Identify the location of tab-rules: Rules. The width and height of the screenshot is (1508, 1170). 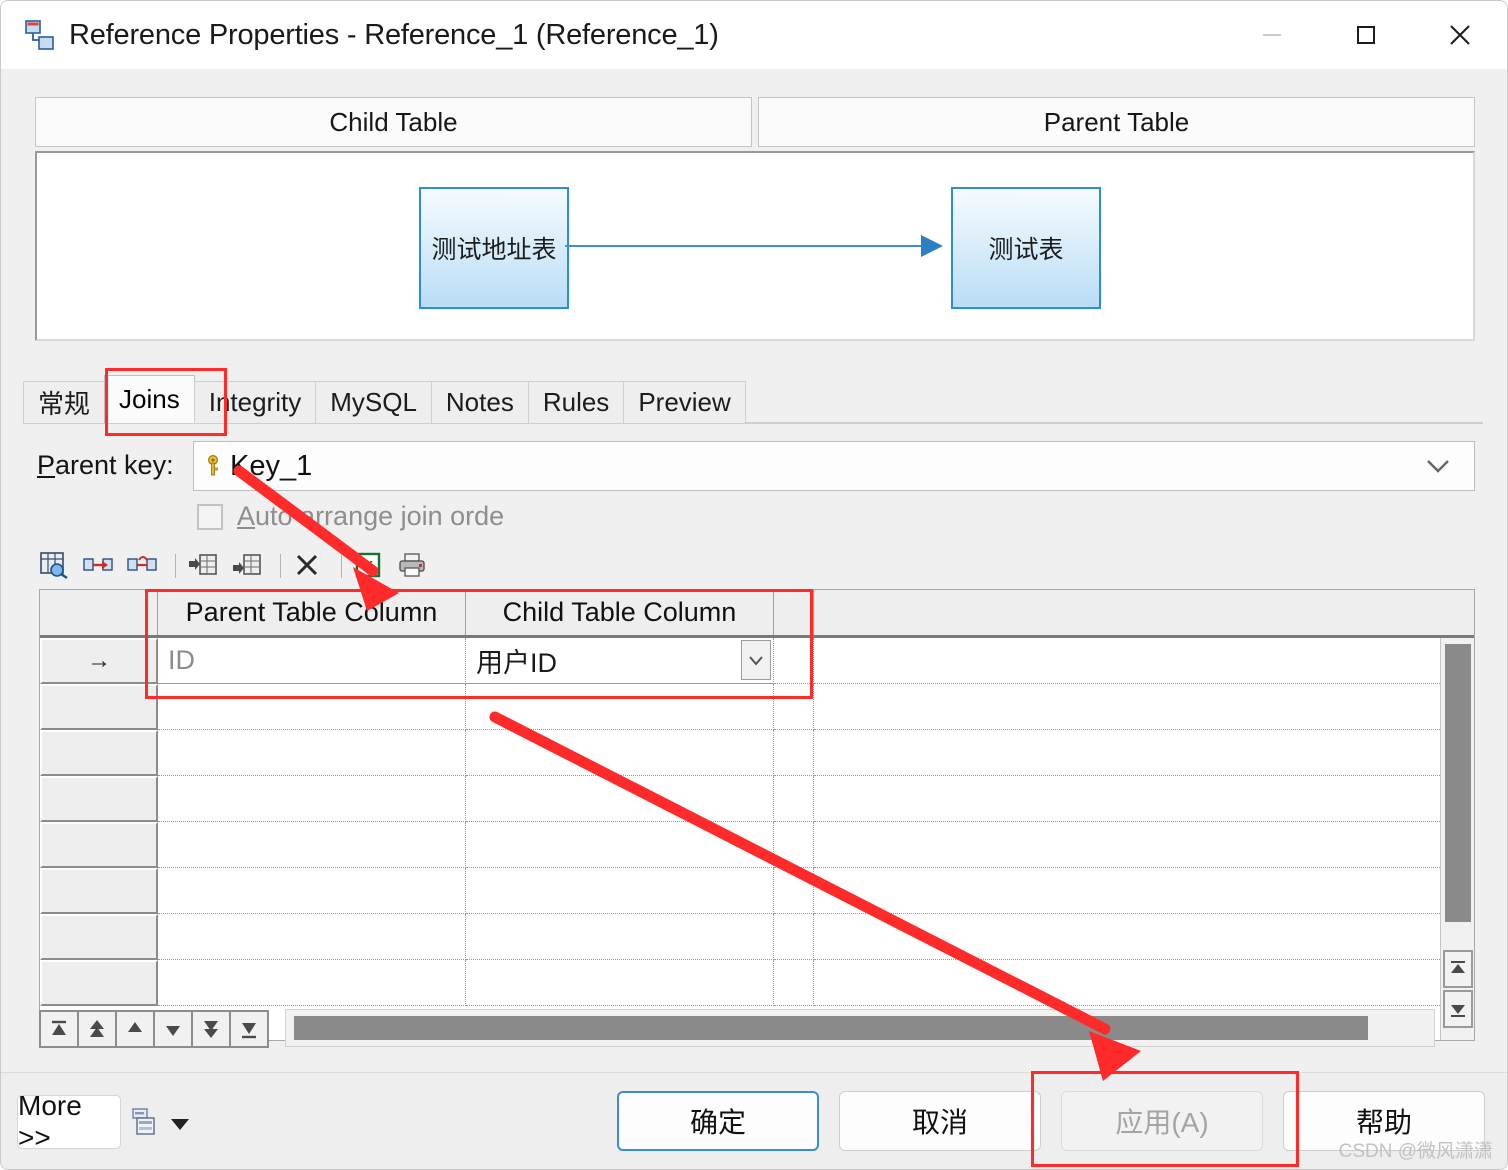
(576, 402).